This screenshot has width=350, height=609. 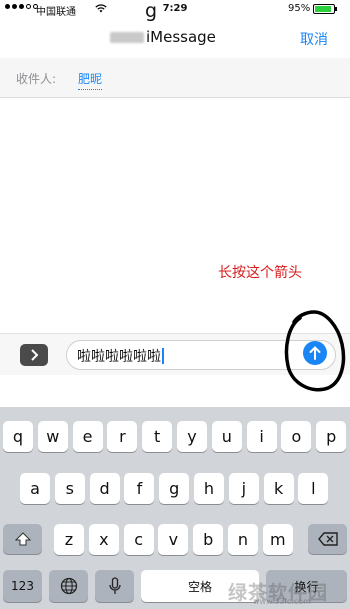 What do you see at coordinates (151, 11) in the screenshot?
I see `nav-partial-letter: g` at bounding box center [151, 11].